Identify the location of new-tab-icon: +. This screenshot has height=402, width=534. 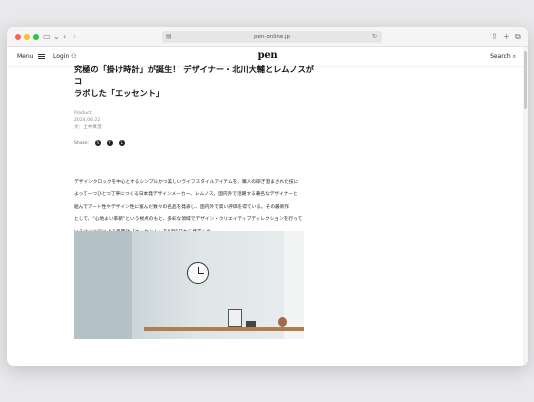
(506, 37).